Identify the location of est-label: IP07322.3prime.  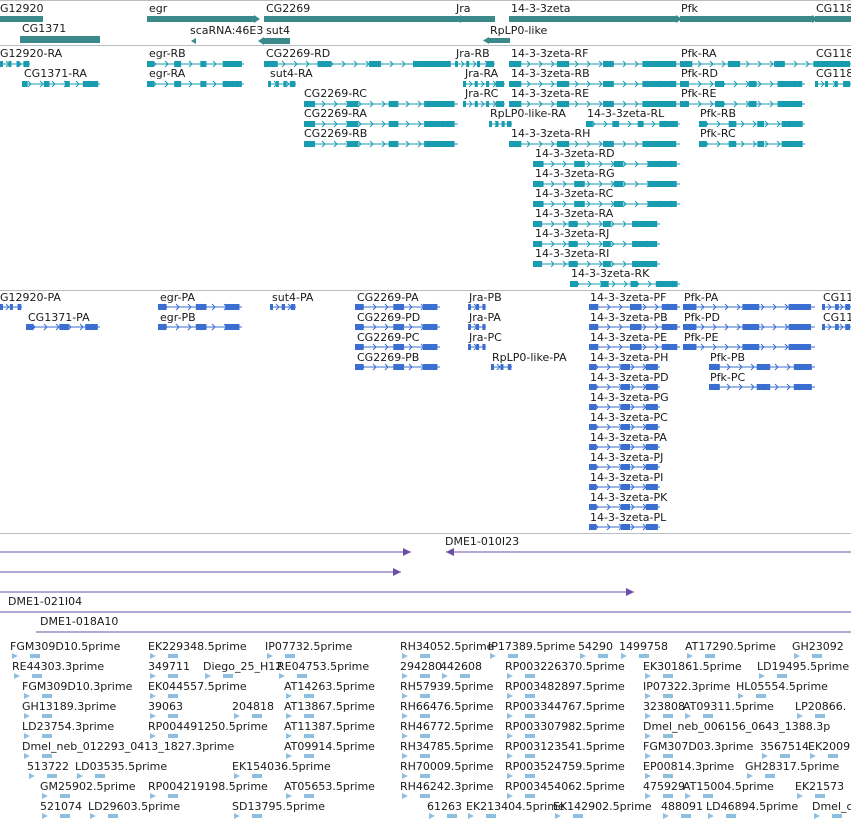
(687, 686).